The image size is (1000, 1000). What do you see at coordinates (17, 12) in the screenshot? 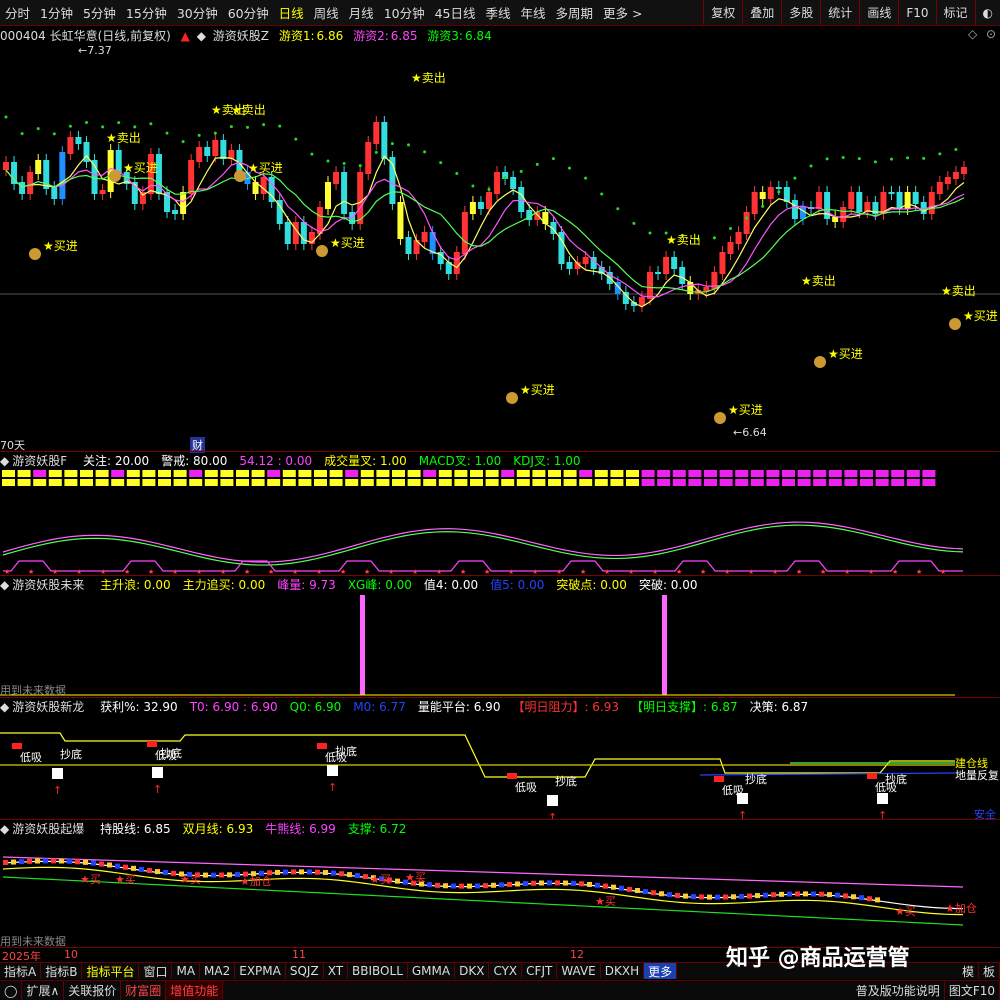
I see `period-tab: 分时` at bounding box center [17, 12].